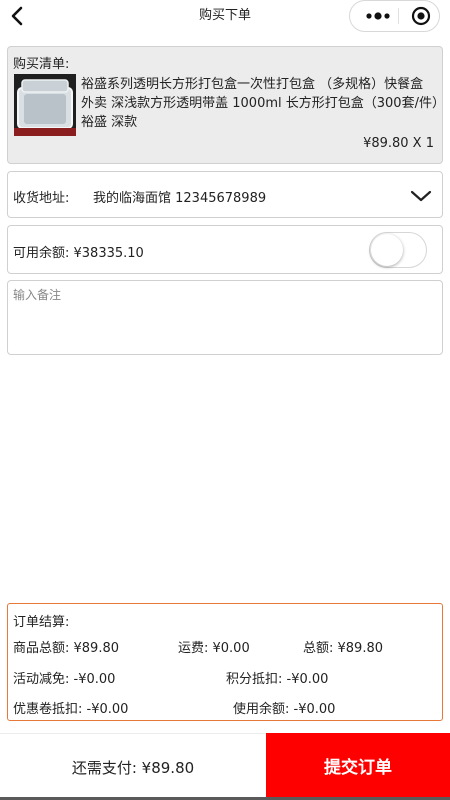 This screenshot has width=450, height=800. What do you see at coordinates (387, 250) in the screenshot?
I see `toggle-knob` at bounding box center [387, 250].